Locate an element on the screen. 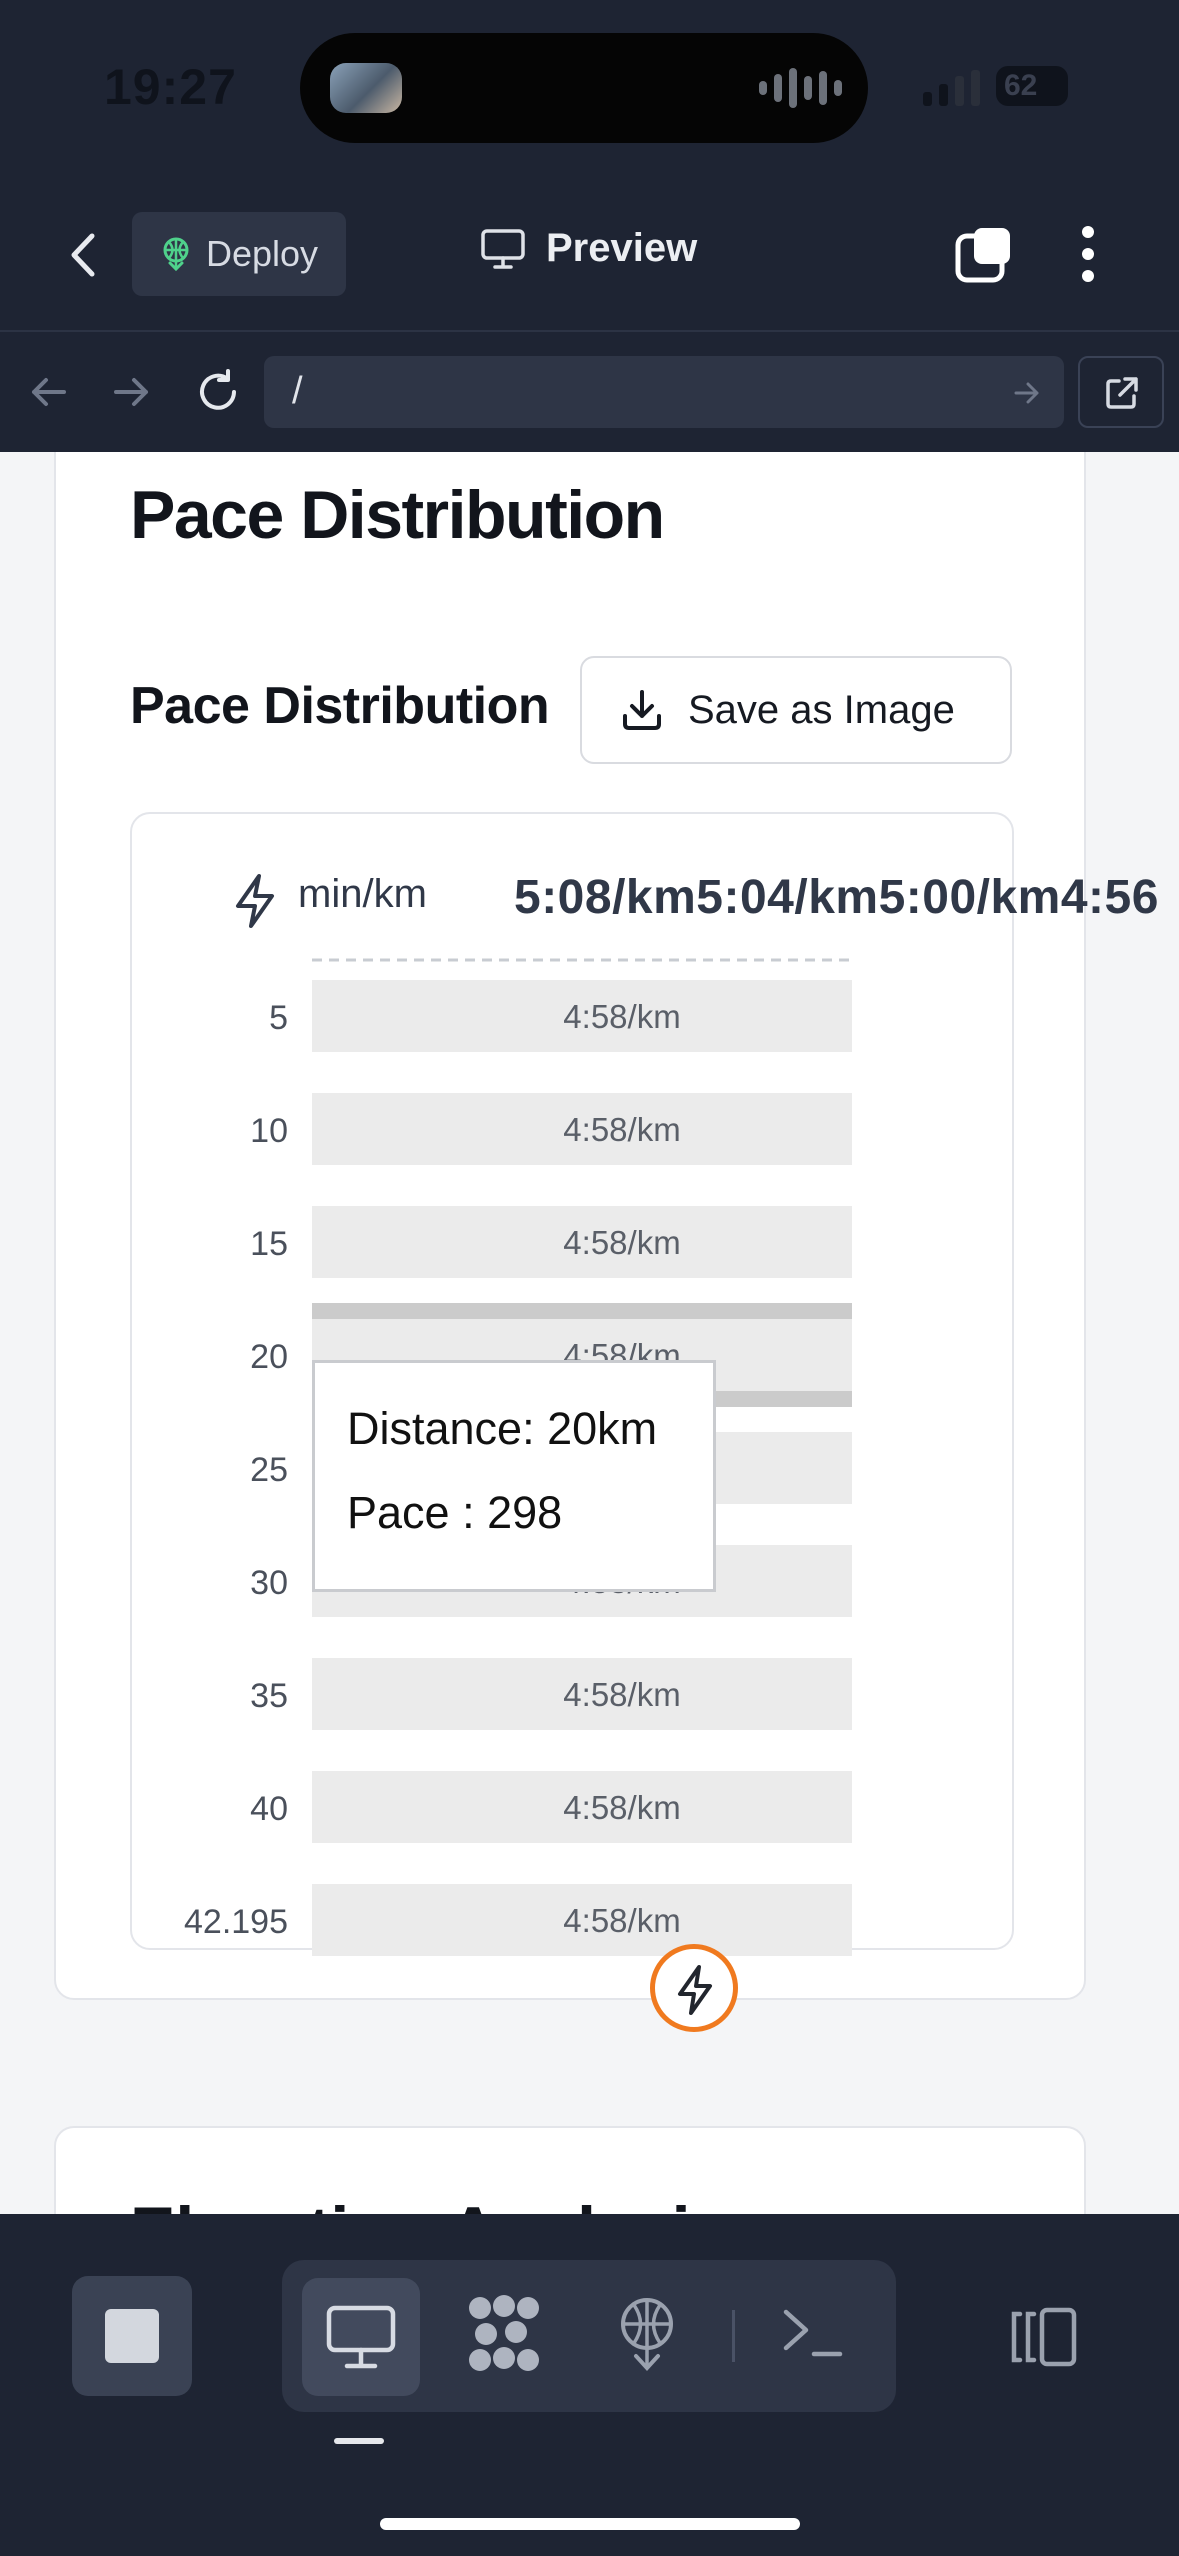 Image resolution: width=1179 pixels, height=2556 pixels. y-axis-tick: 42.195 is located at coordinates (236, 1922).